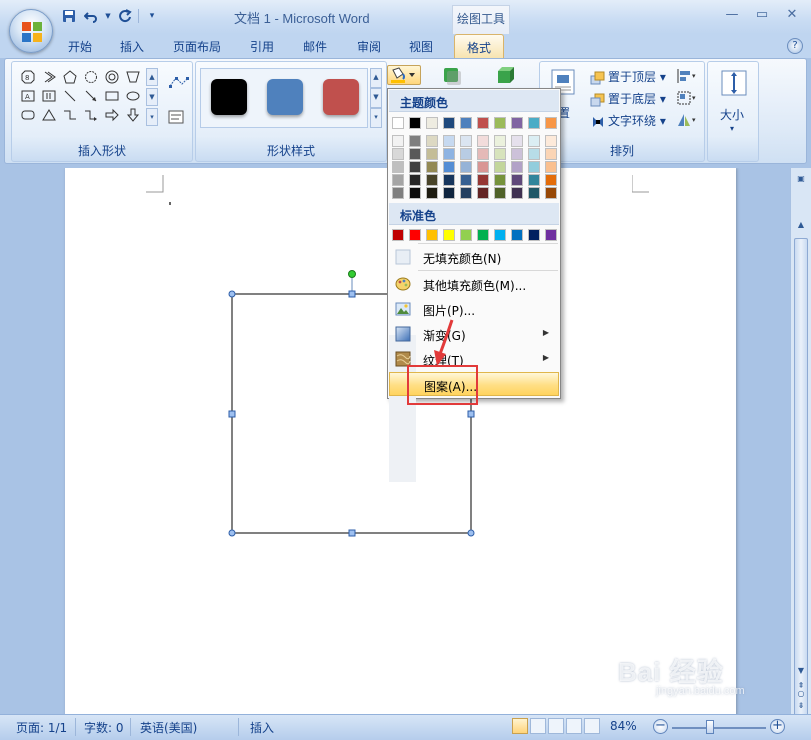 Image resolution: width=811 pixels, height=740 pixels. I want to click on align-icon: ▾, so click(687, 76).